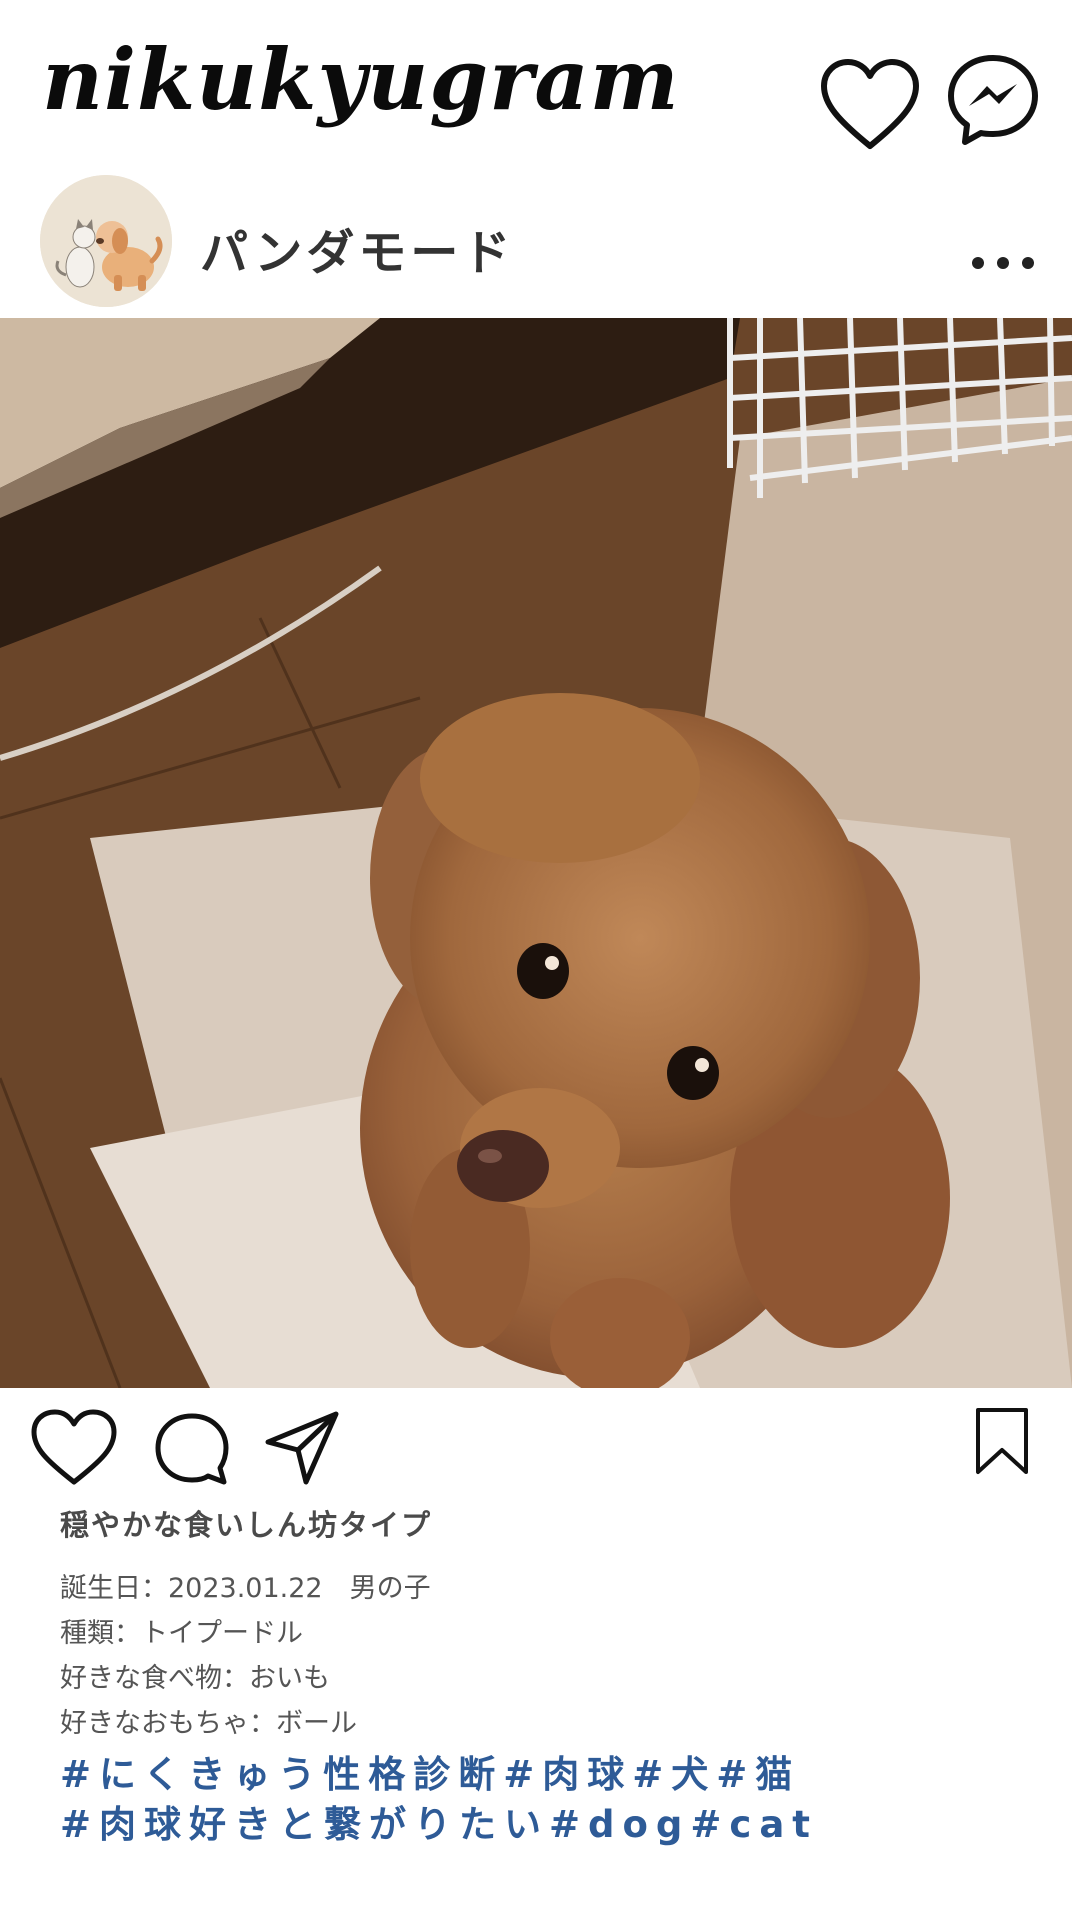 This screenshot has width=1080, height=1920. I want to click on bookmark-icon, so click(1002, 1441).